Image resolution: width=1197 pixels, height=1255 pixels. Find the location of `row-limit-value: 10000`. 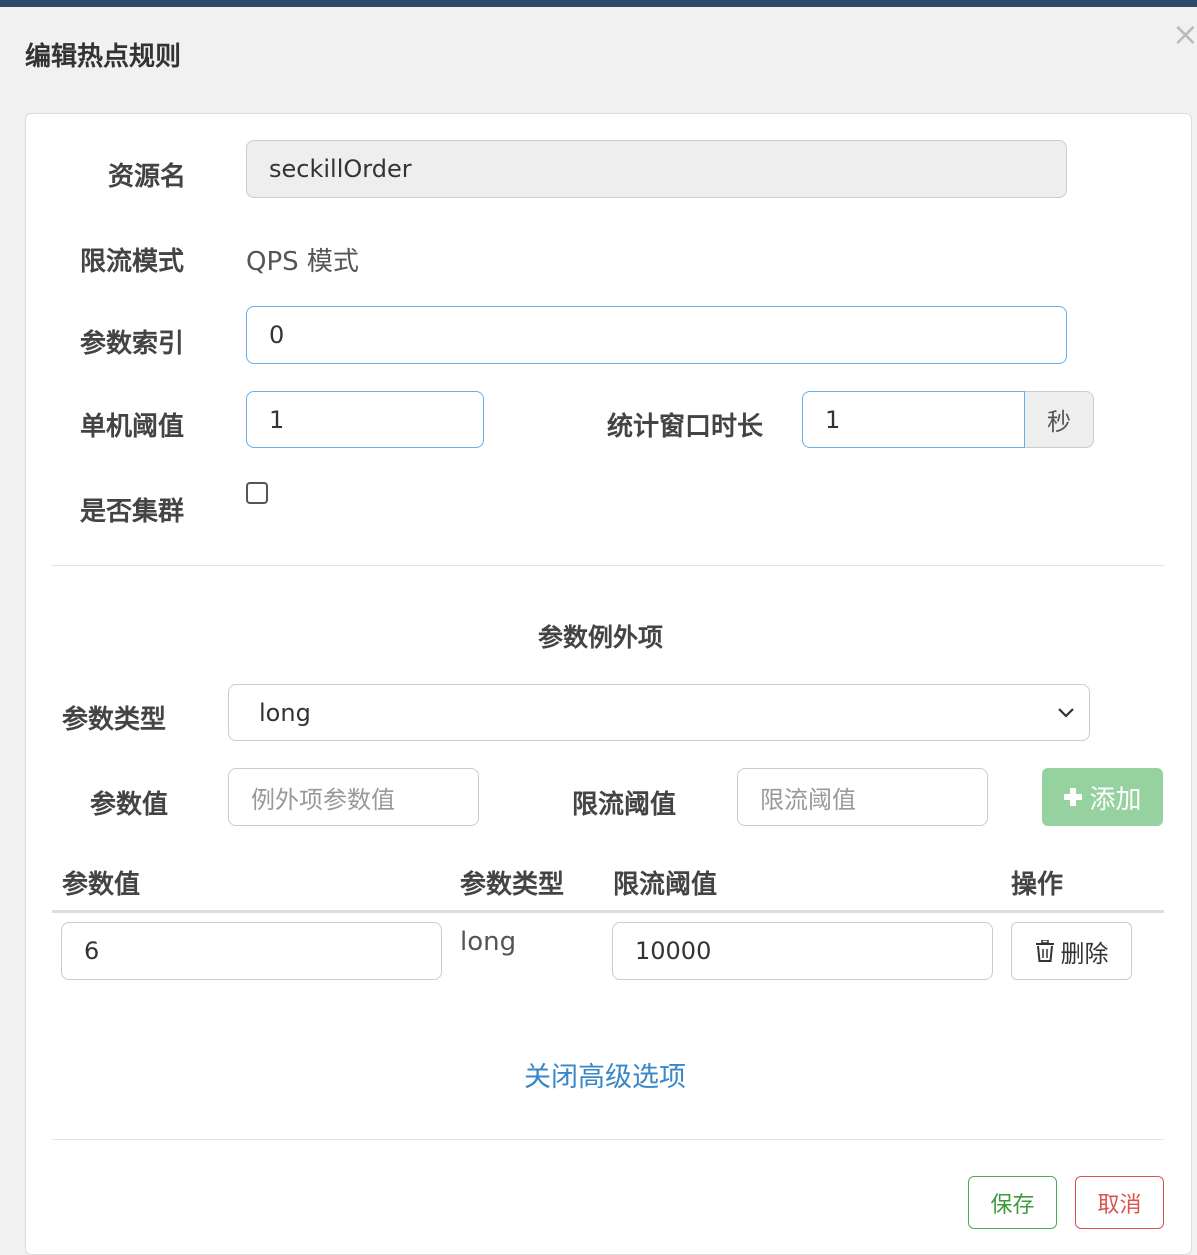

row-limit-value: 10000 is located at coordinates (673, 951).